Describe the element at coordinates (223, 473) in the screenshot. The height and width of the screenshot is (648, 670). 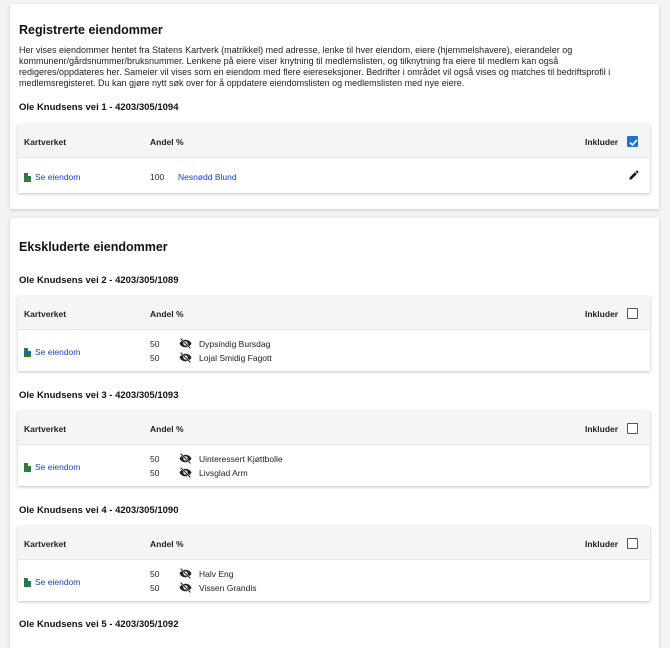
I see `owner-name: Livsglad Arm` at that location.